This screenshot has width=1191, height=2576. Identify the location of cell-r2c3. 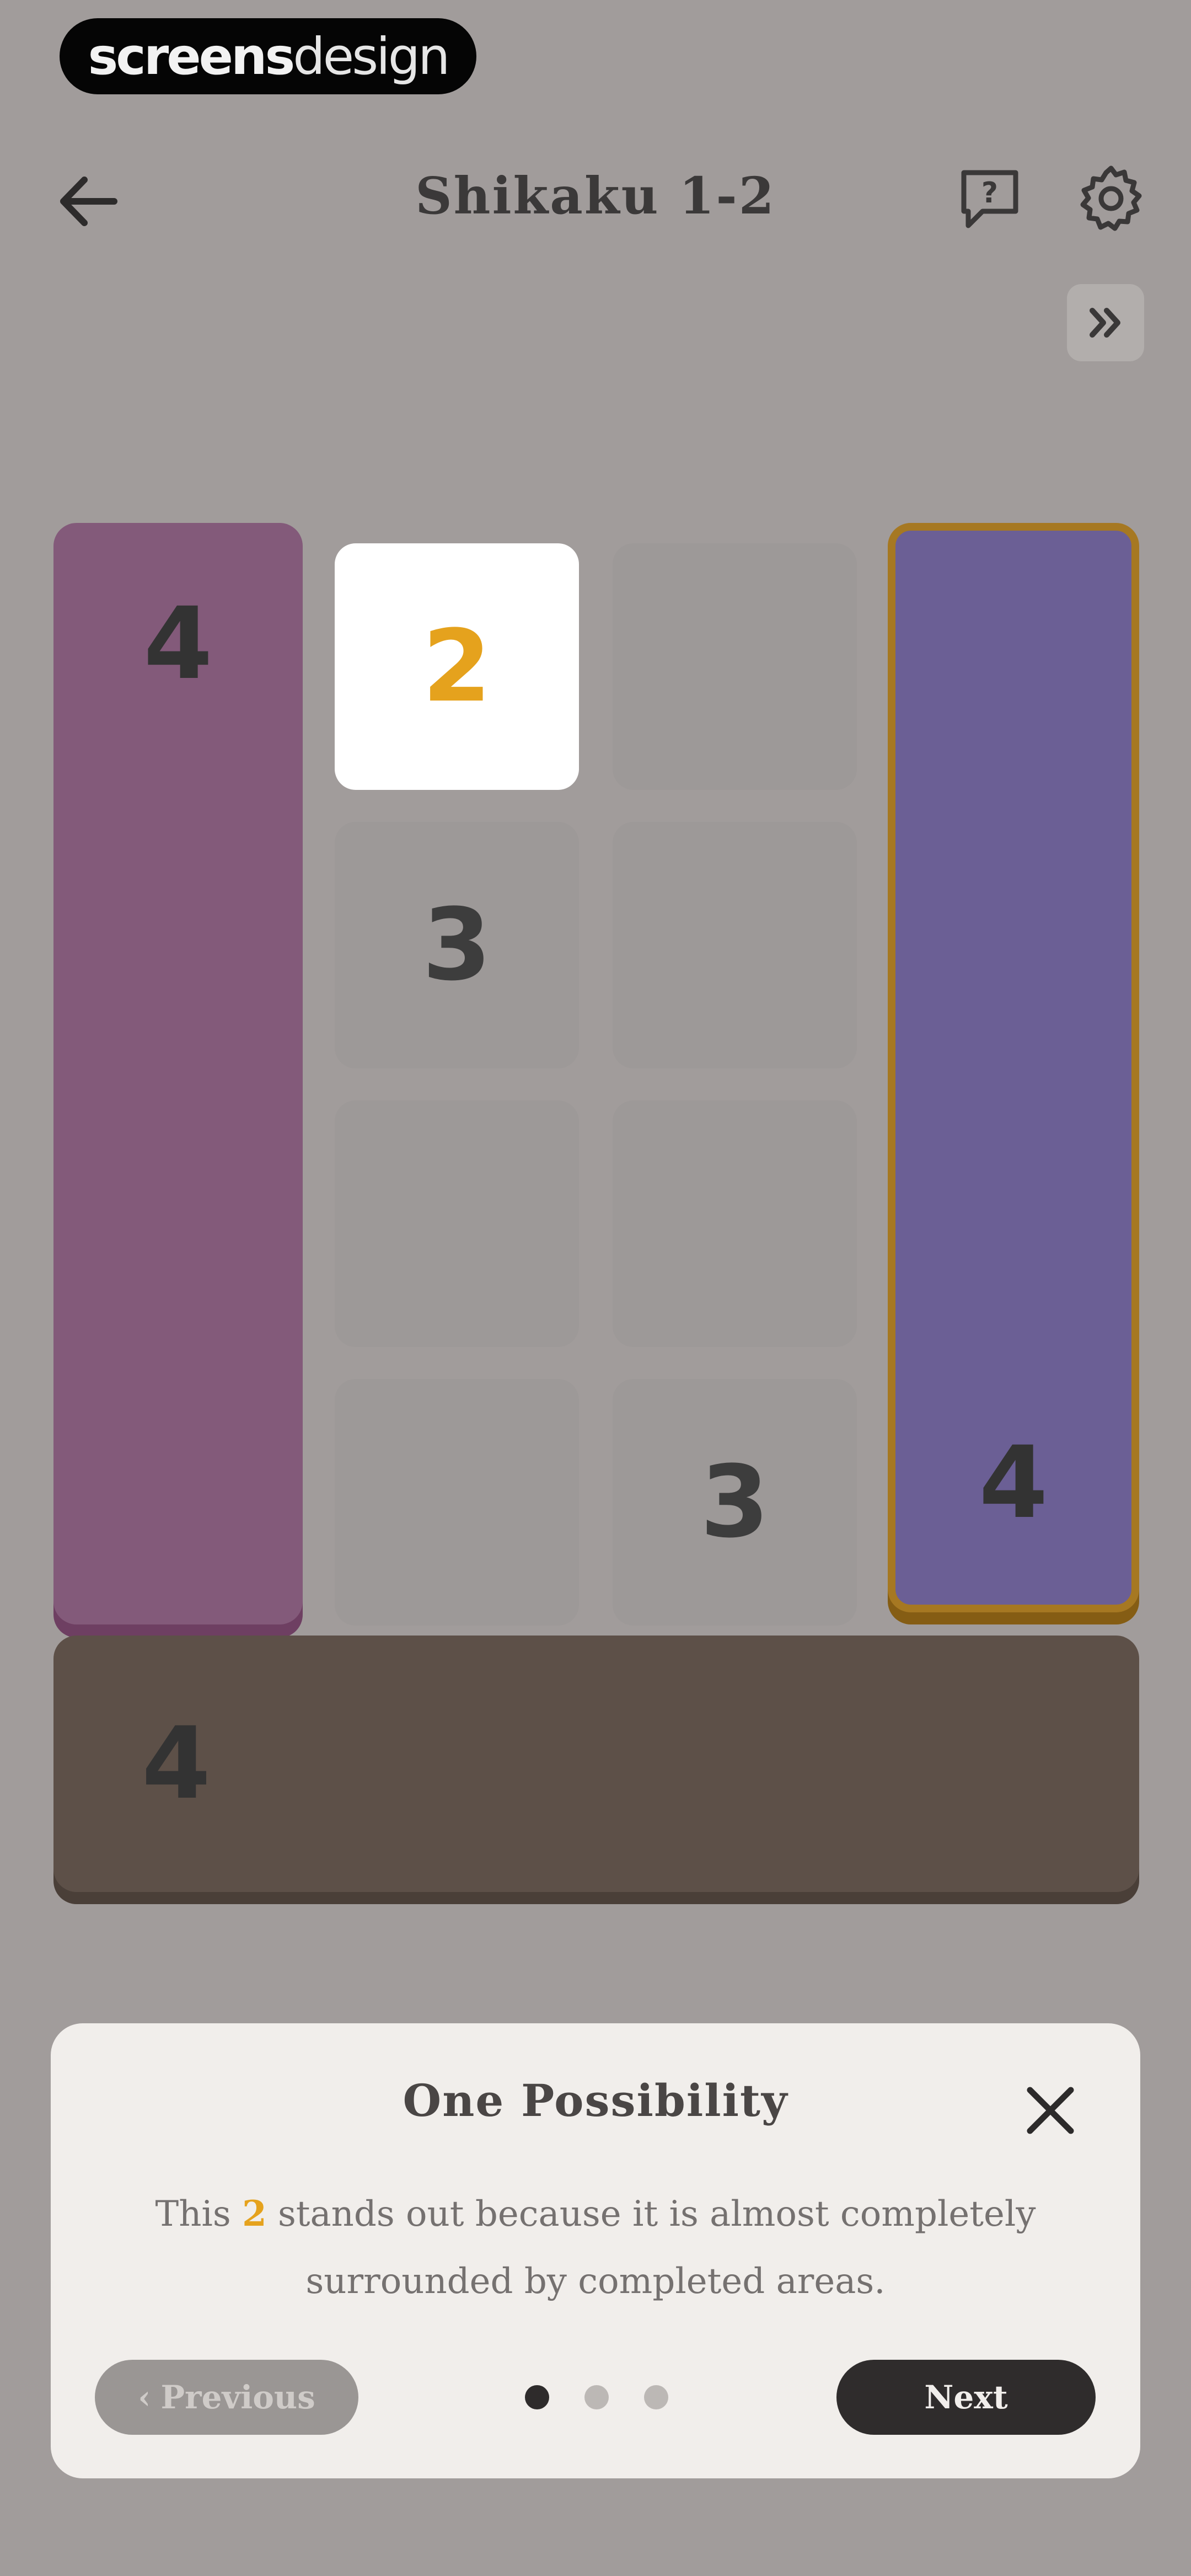
(735, 945).